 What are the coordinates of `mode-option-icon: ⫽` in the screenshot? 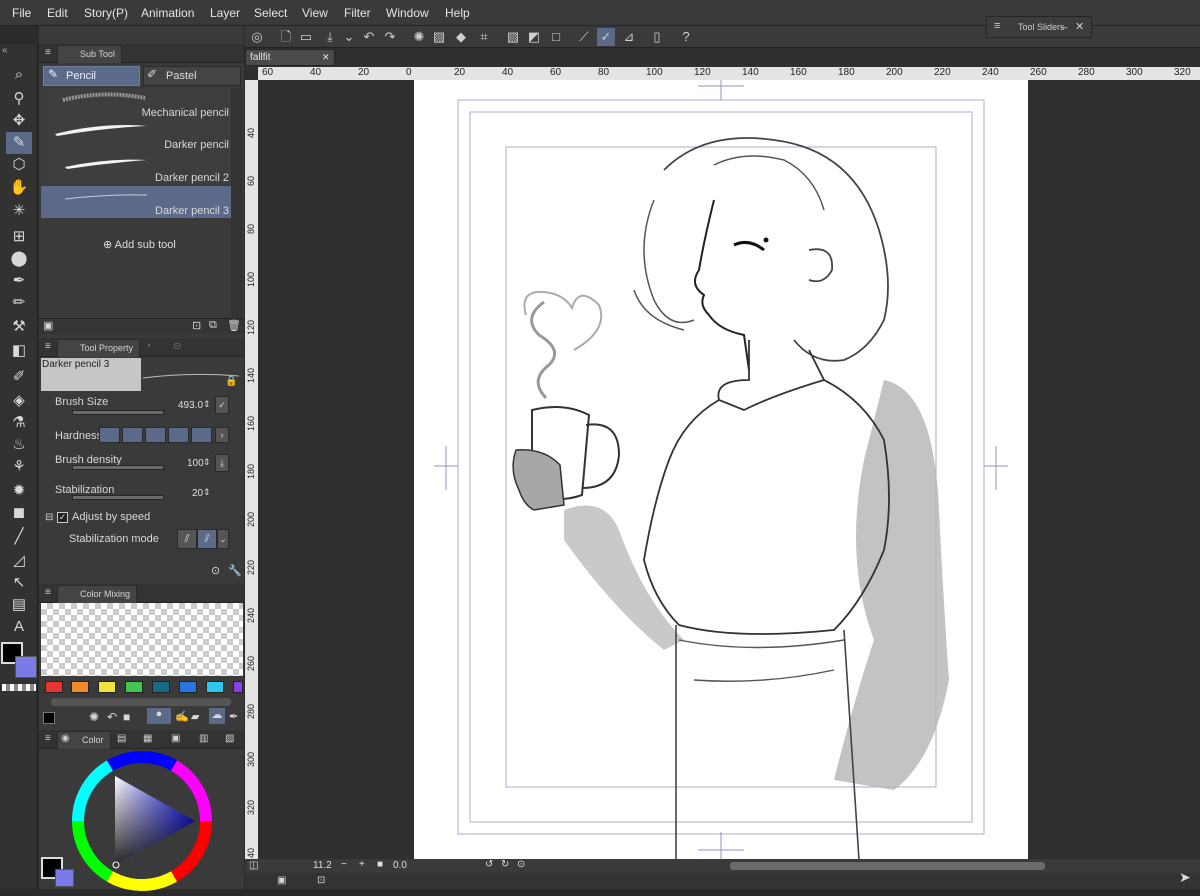 It's located at (207, 539).